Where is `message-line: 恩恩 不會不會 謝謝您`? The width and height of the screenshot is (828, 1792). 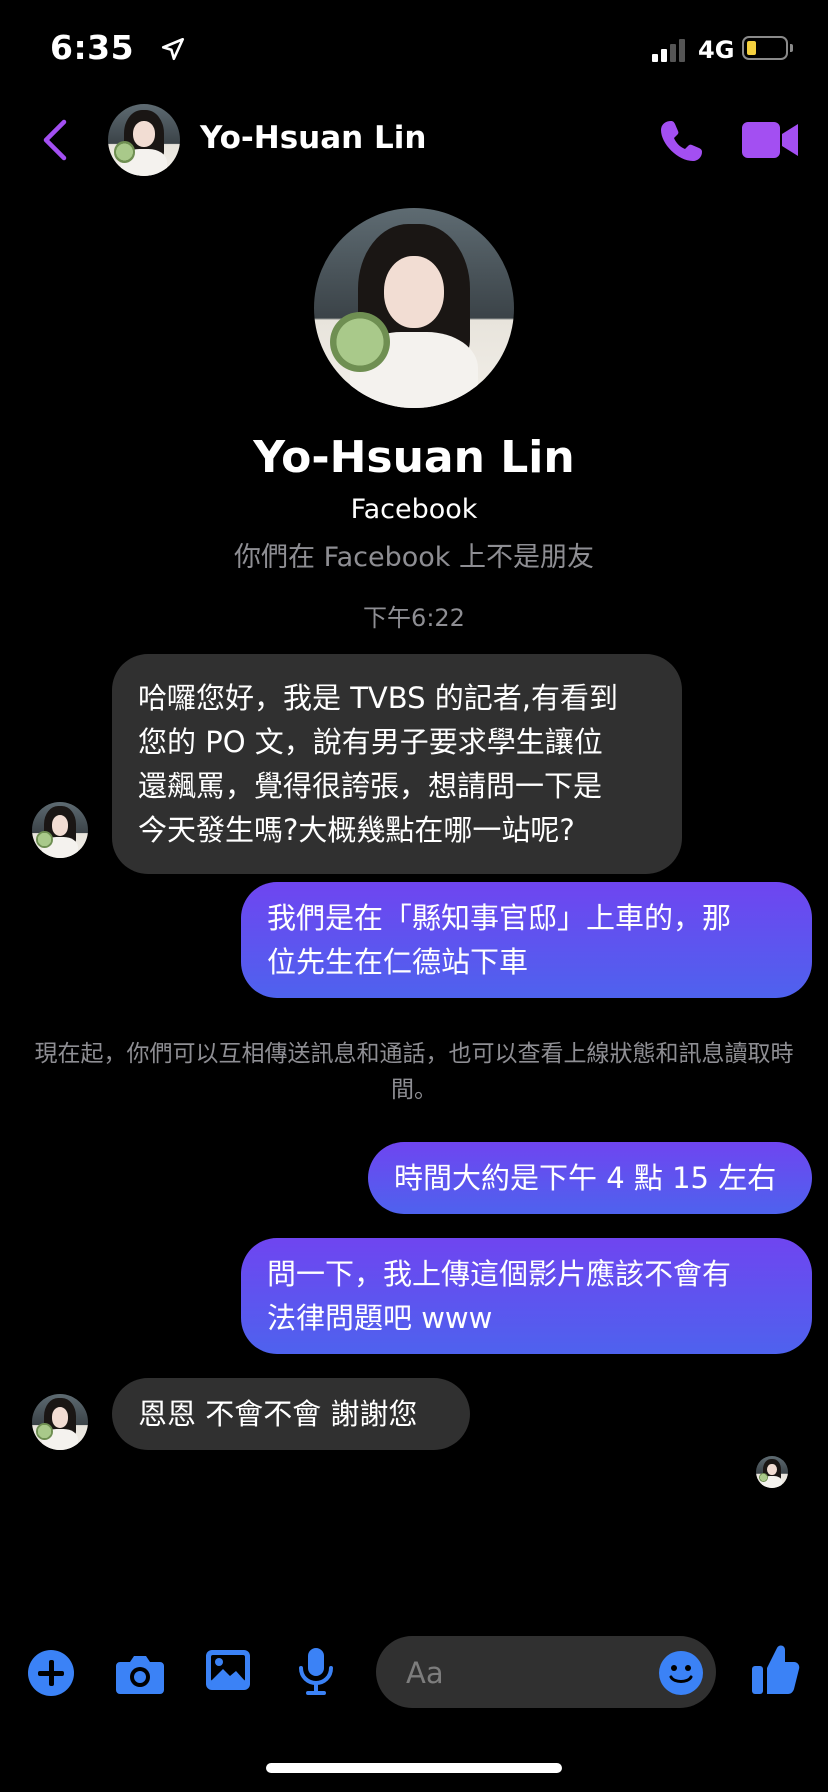 message-line: 恩恩 不會不會 謝謝您 is located at coordinates (278, 1414).